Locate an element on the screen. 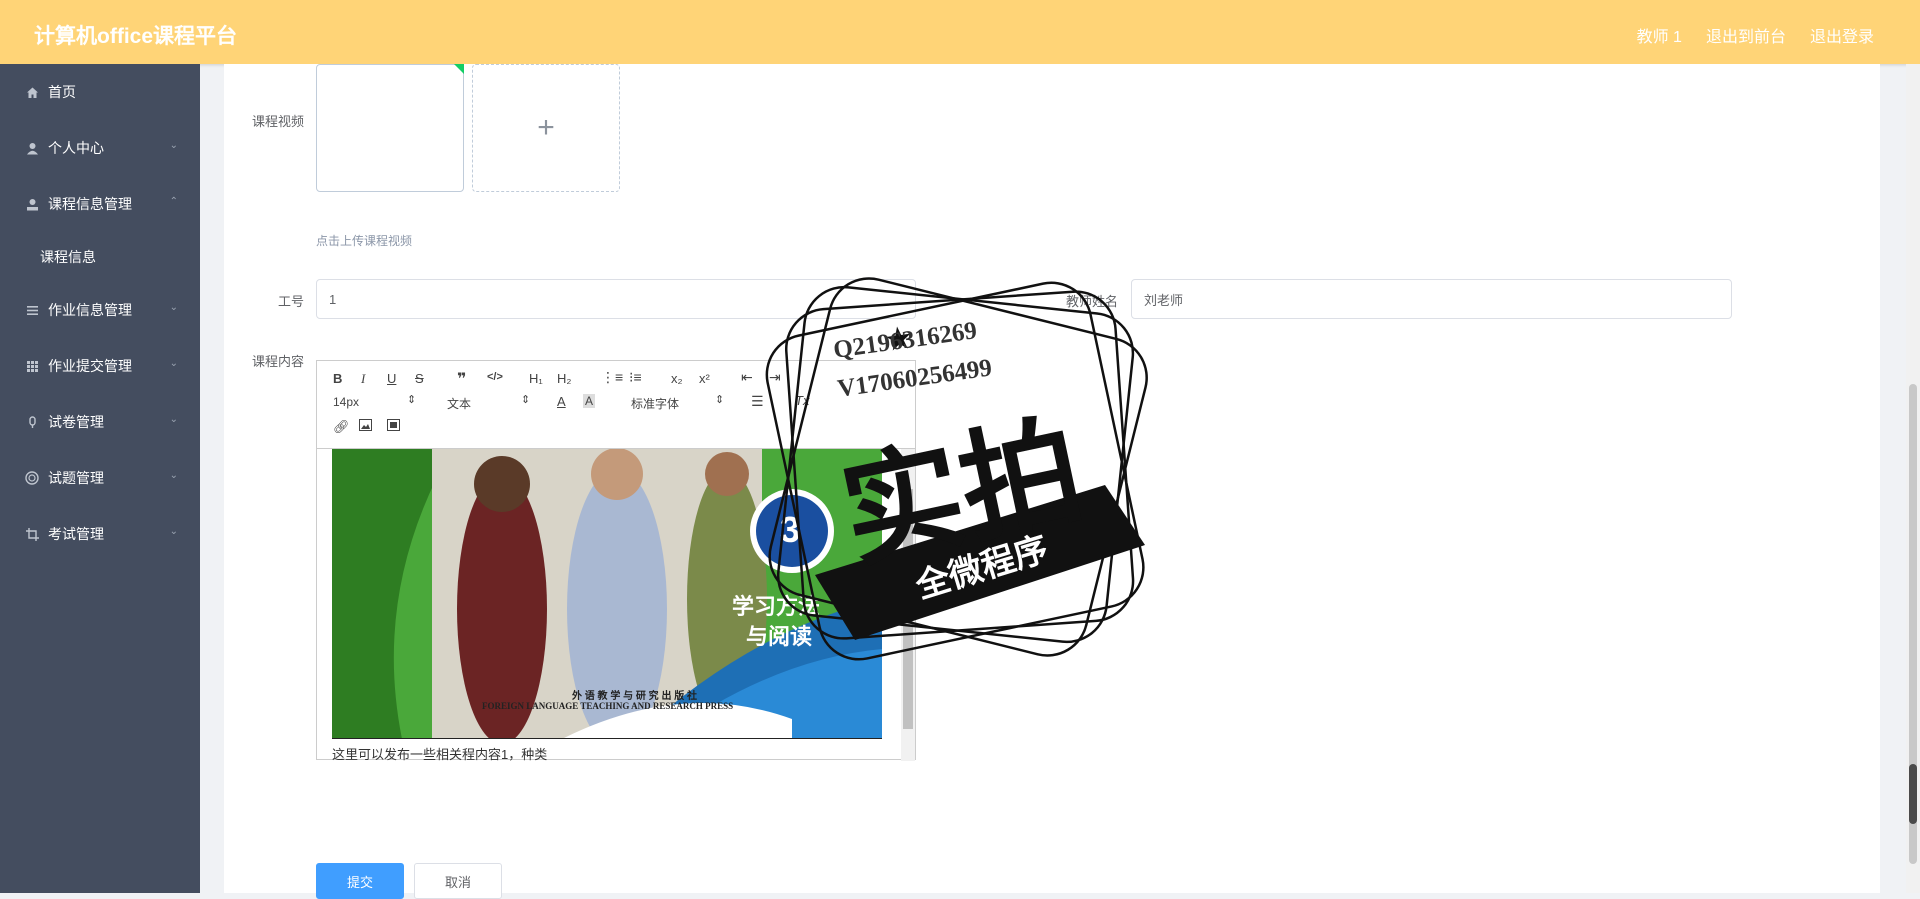 This screenshot has width=1920, height=899. video-upload-button: + is located at coordinates (546, 128).